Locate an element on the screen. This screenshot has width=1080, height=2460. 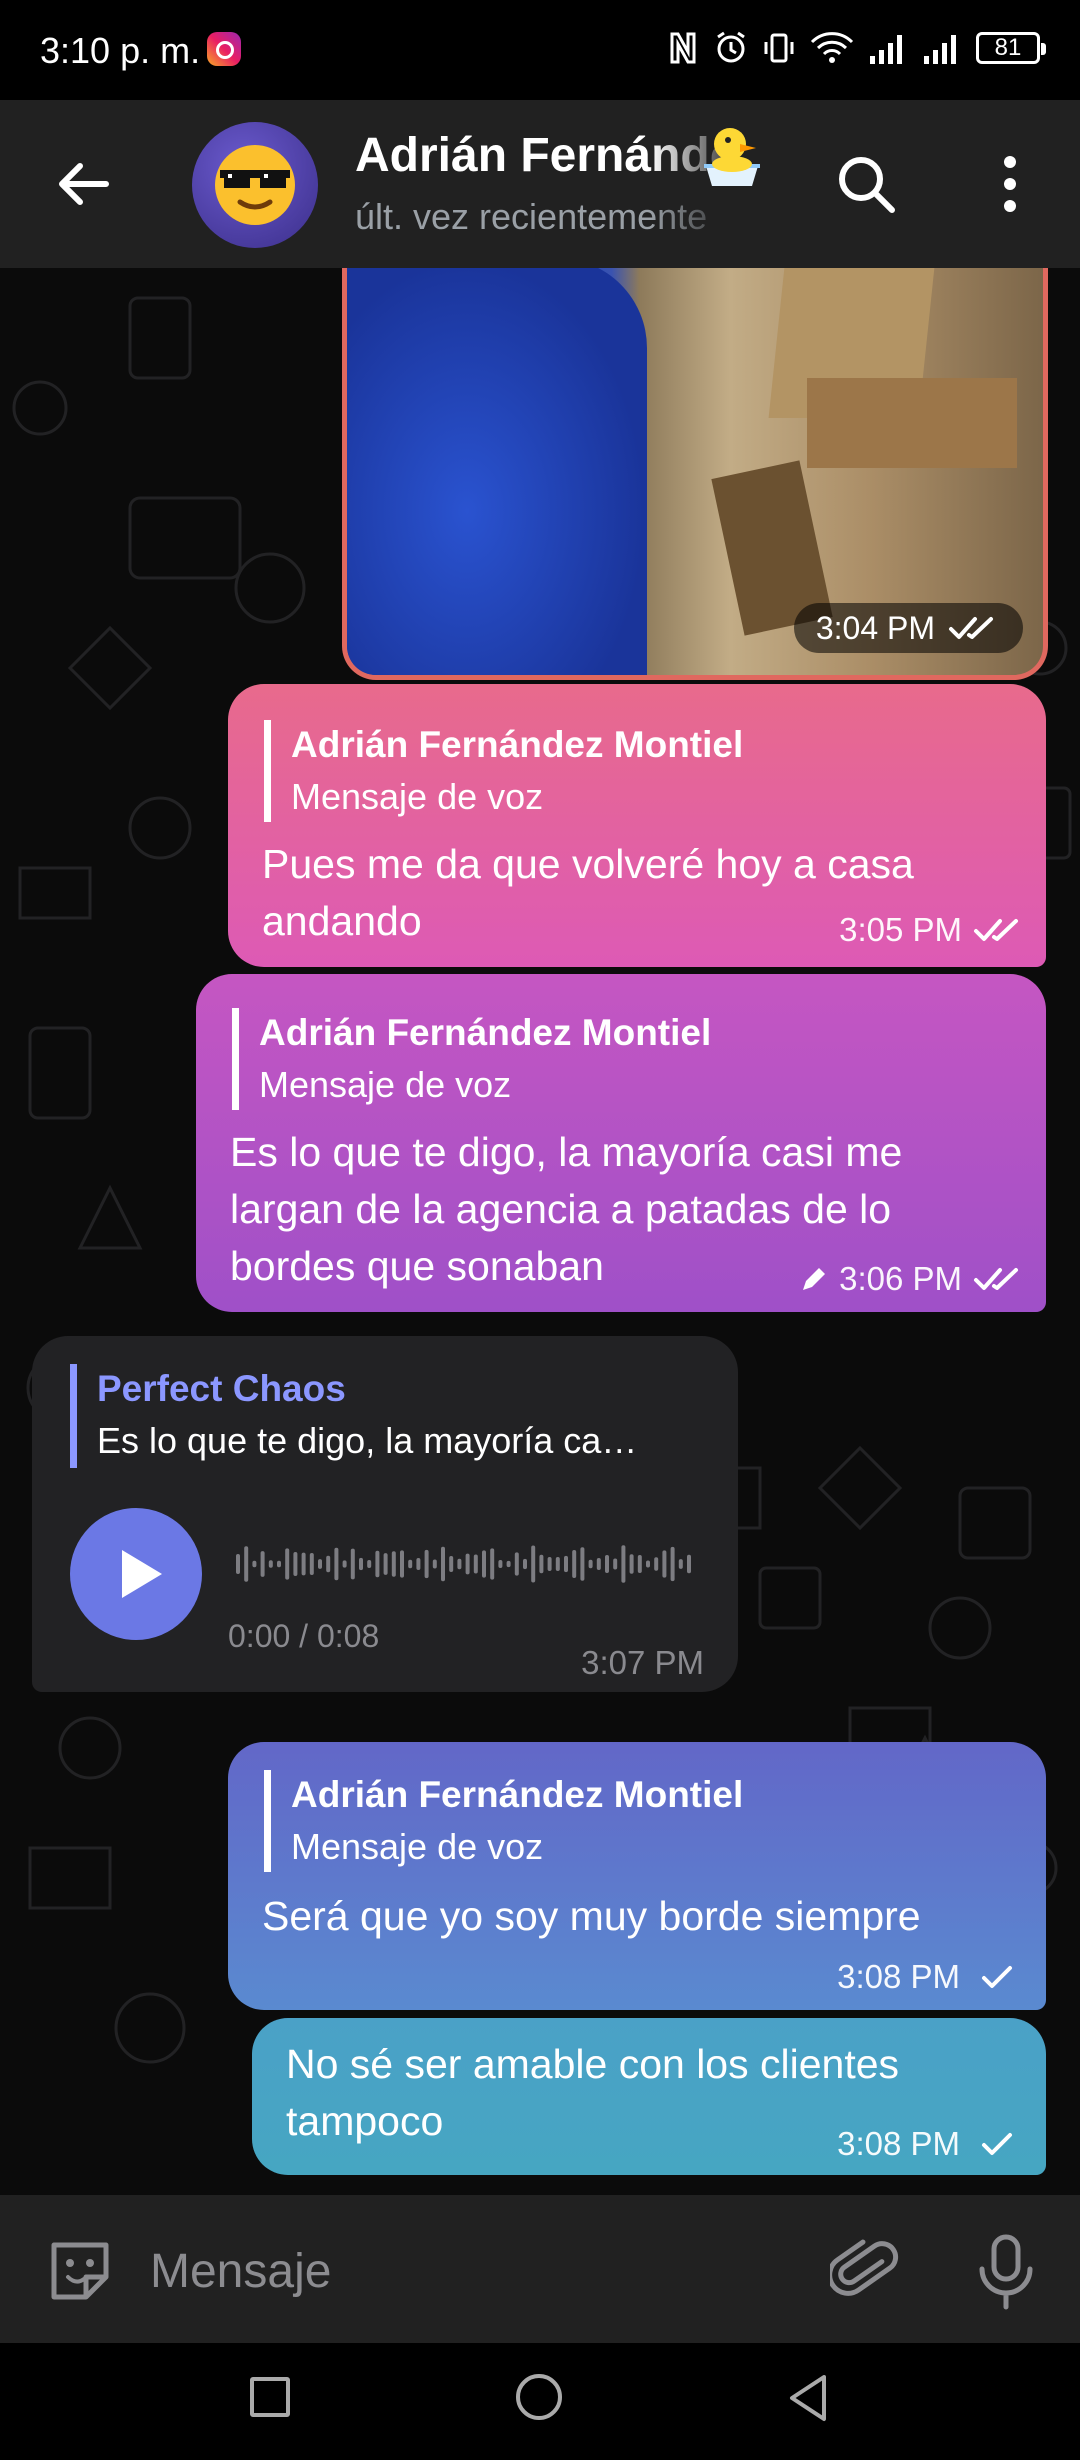
message-meta: 3:06 PM is located at coordinates (912, 1279).